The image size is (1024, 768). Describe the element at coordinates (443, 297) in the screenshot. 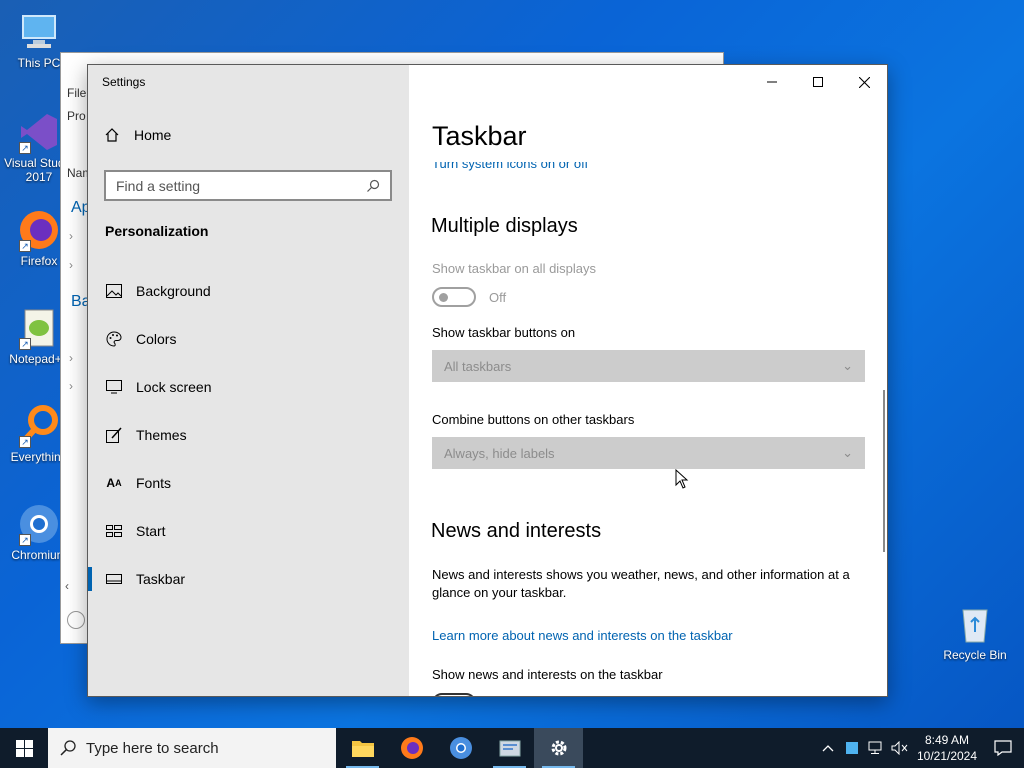

I see `toggle-knob` at that location.